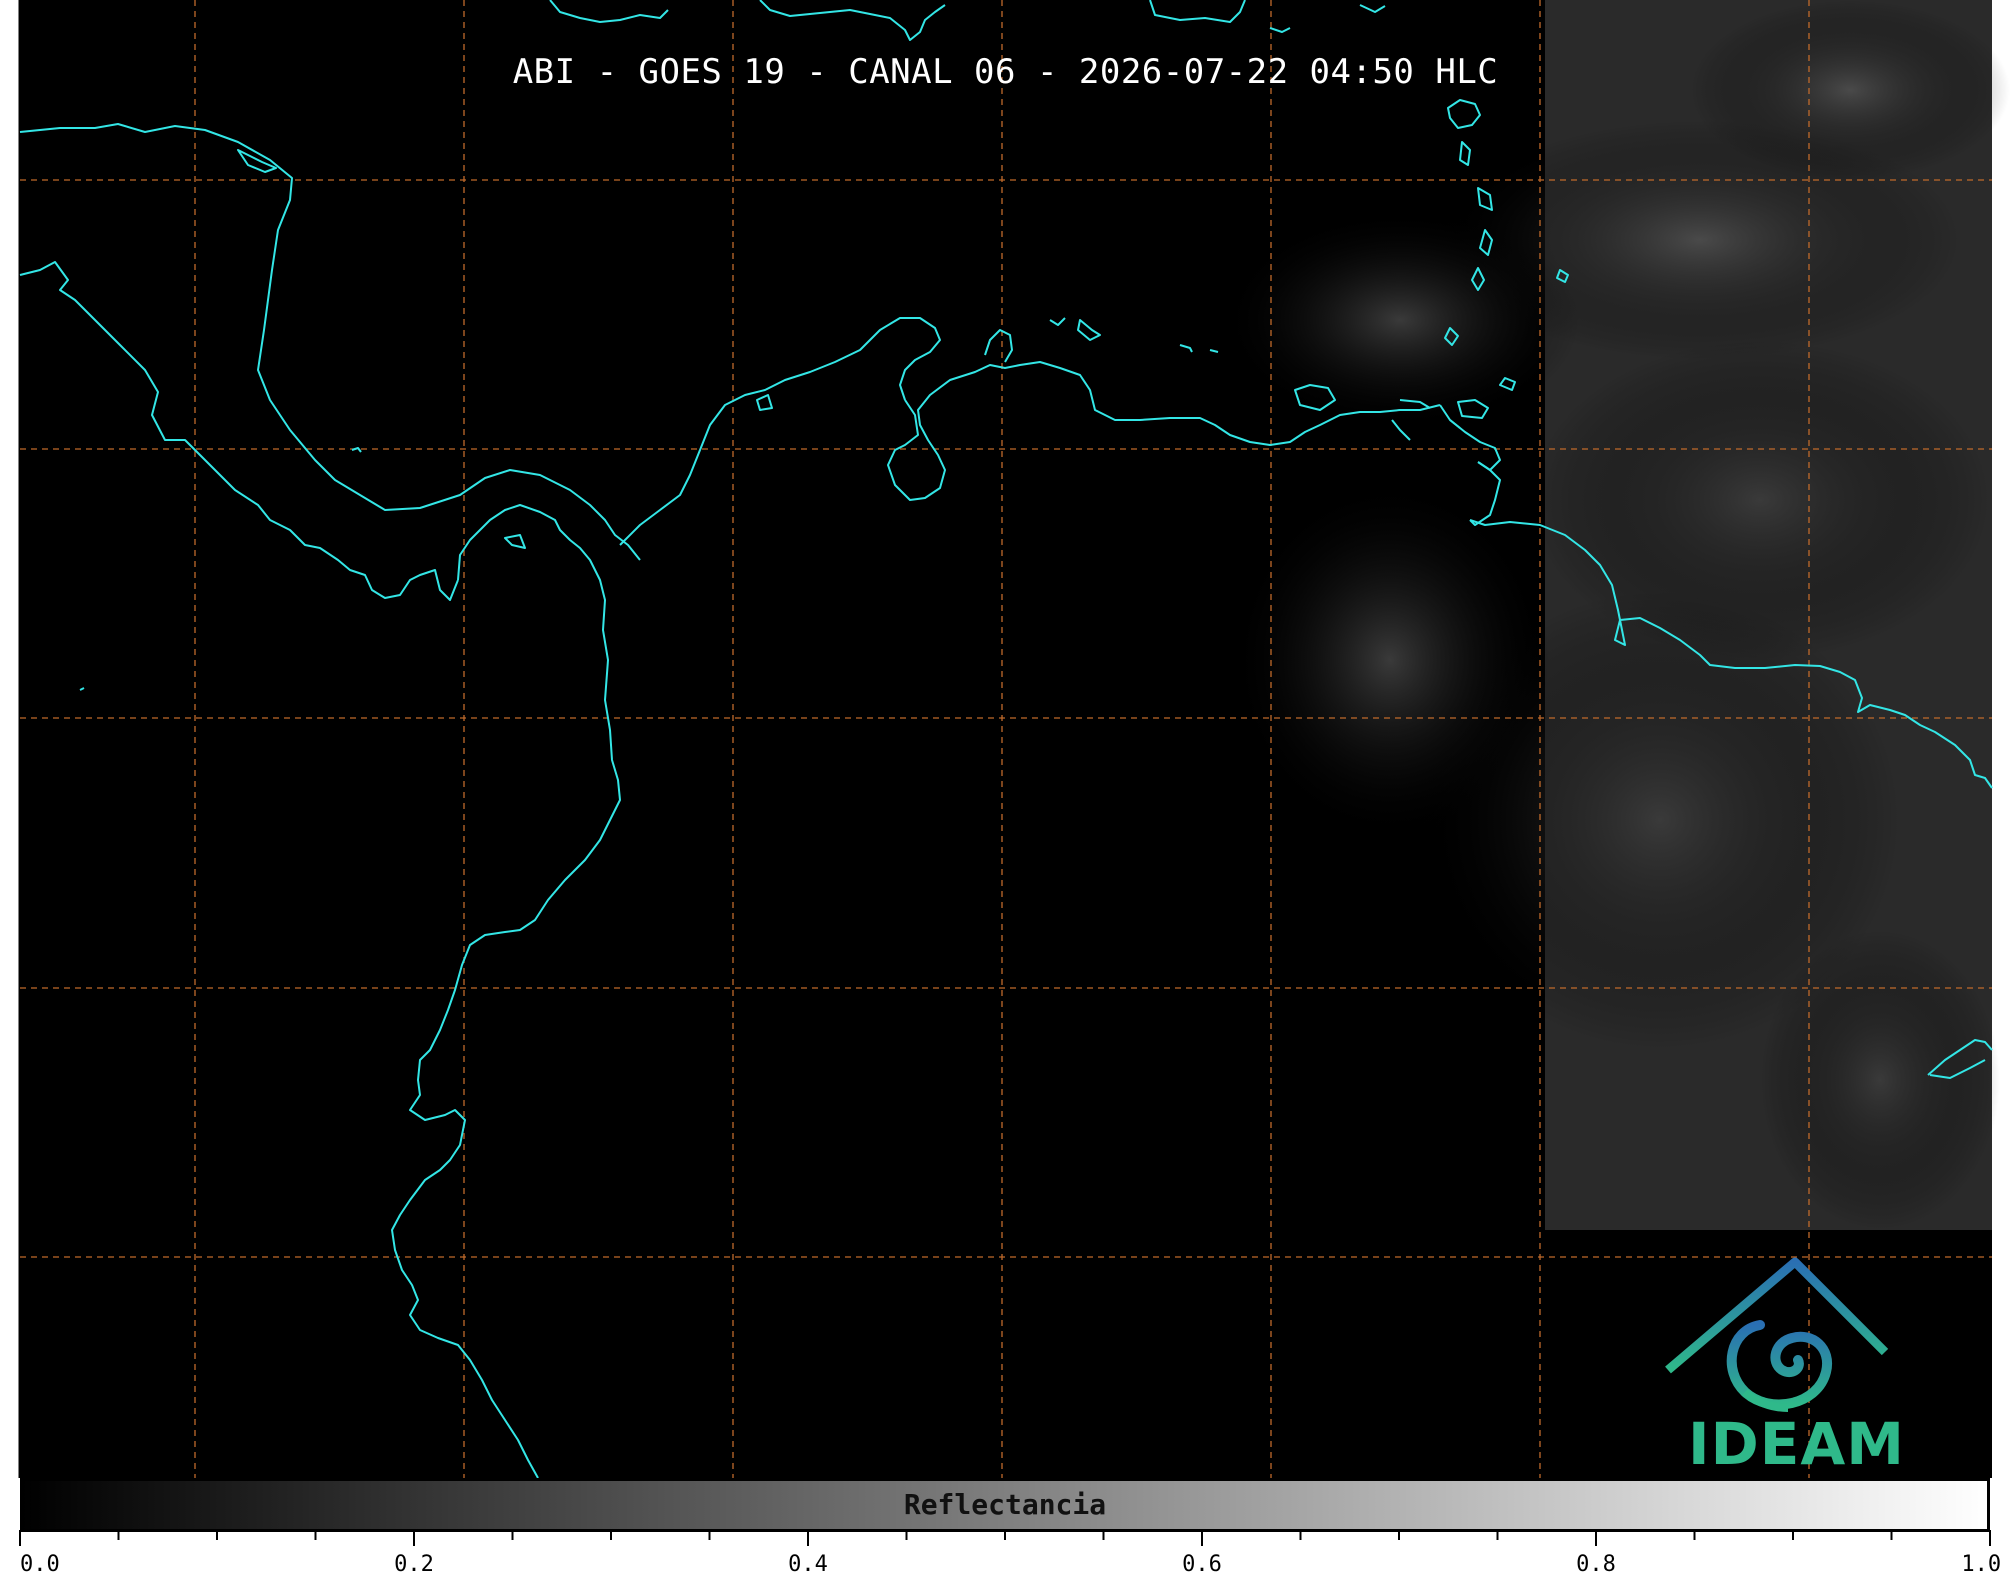 This screenshot has width=2011, height=1577. I want to click on colorbar-tick-4: 0.8, so click(1596, 1564).